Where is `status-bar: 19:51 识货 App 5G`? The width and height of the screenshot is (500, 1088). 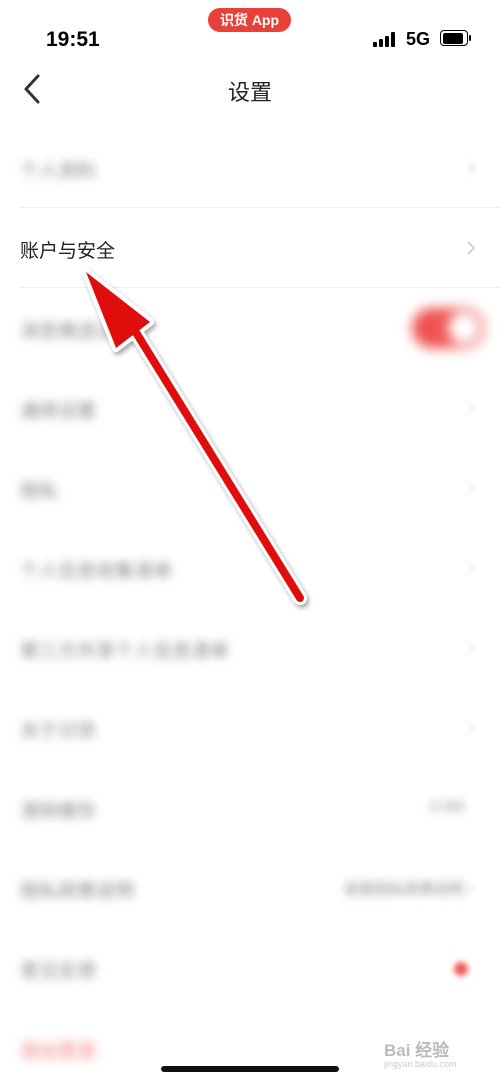 status-bar: 19:51 识货 App 5G is located at coordinates (250, 30).